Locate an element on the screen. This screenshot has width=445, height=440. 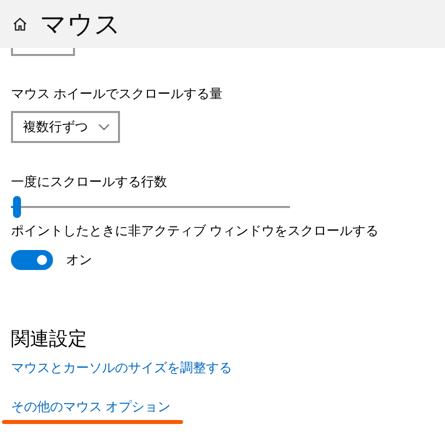
toggle-switch is located at coordinates (32, 260).